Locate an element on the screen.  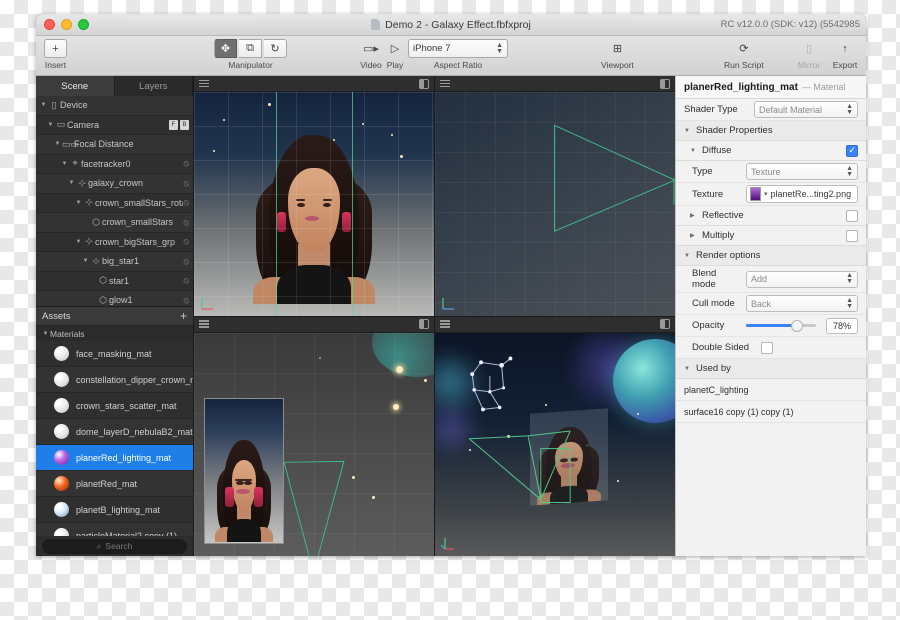
viewport-bottom-right-body is located at coordinates (555, 444).